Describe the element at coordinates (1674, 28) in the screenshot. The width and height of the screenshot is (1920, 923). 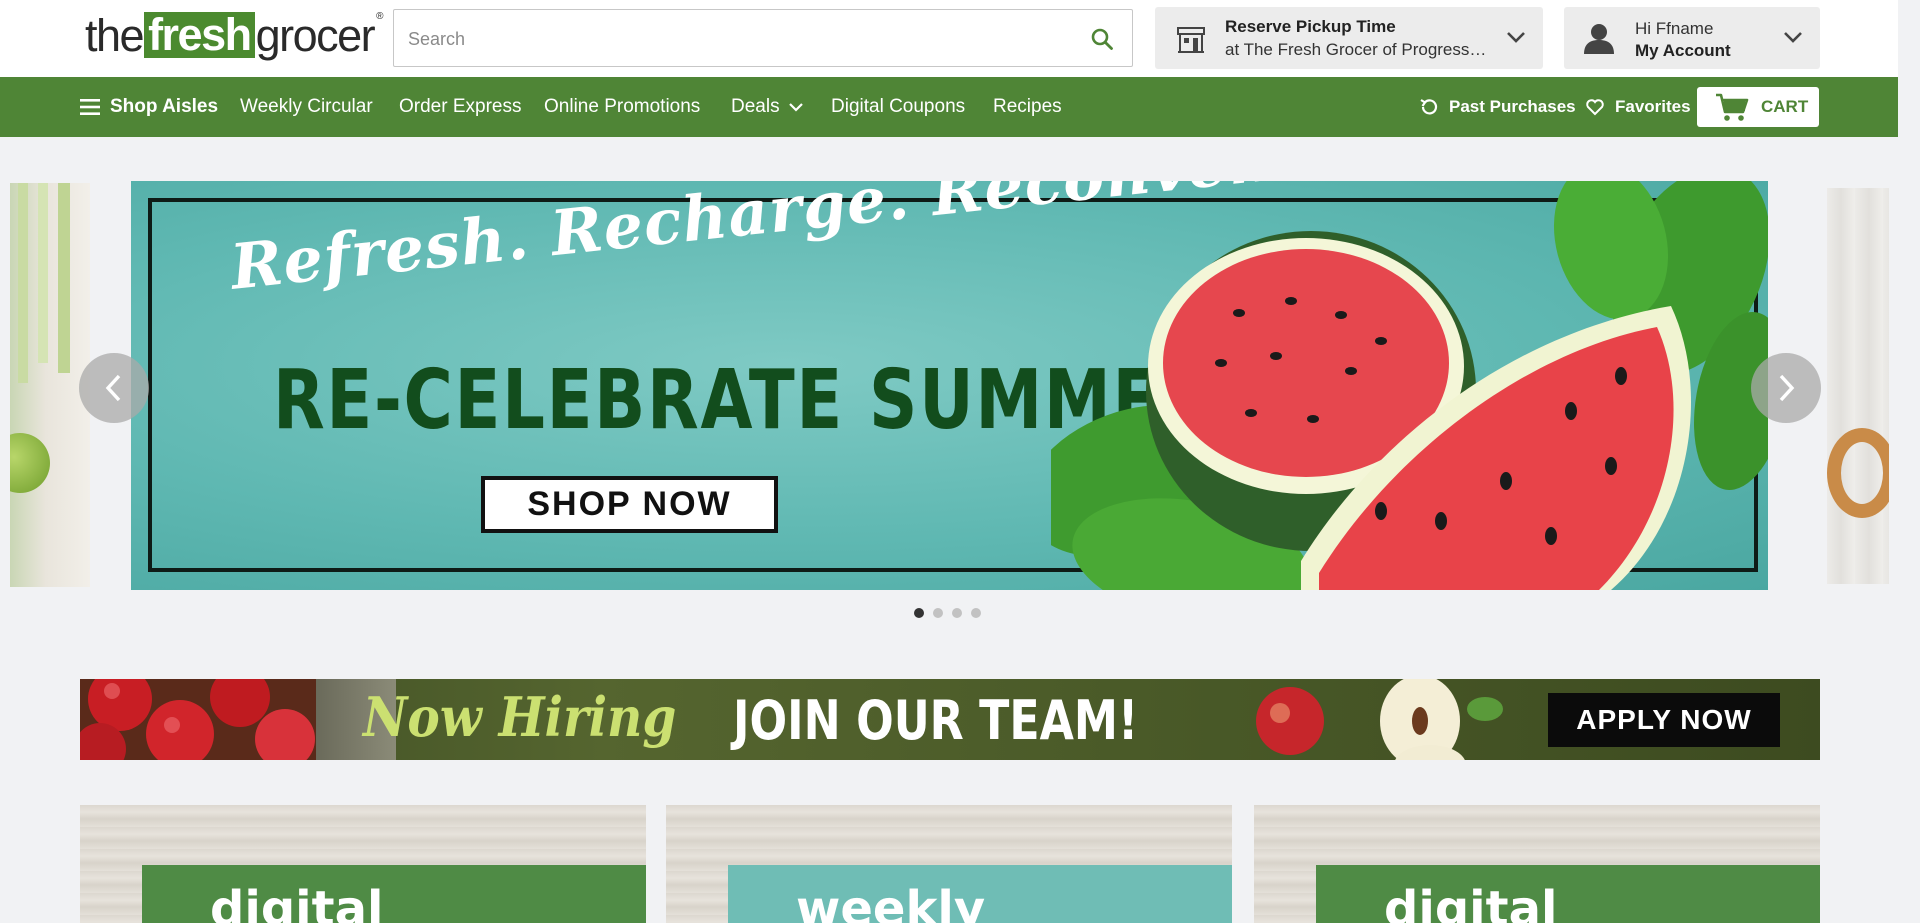
I see `account-greeting: Hi Ffname` at that location.